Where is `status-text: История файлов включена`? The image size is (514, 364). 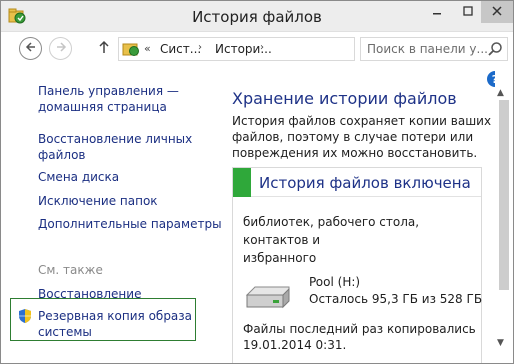 status-text: История файлов включена is located at coordinates (365, 183).